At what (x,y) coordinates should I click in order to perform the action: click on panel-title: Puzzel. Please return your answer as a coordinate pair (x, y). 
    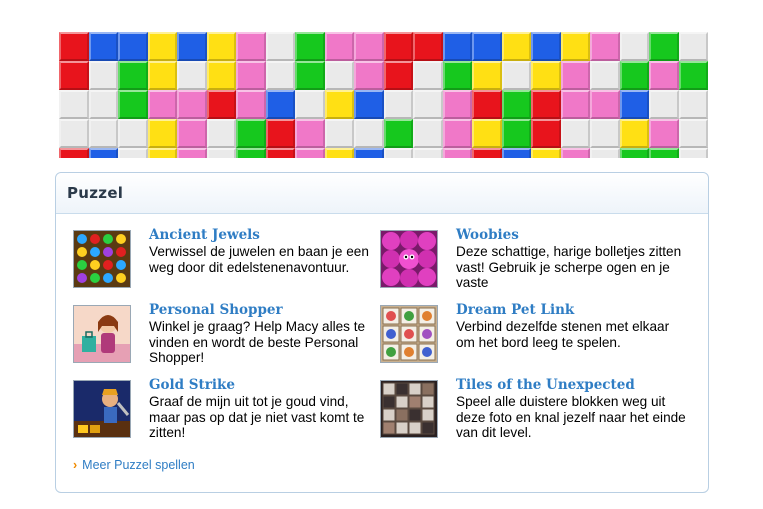
    Looking at the image, I should click on (95, 193).